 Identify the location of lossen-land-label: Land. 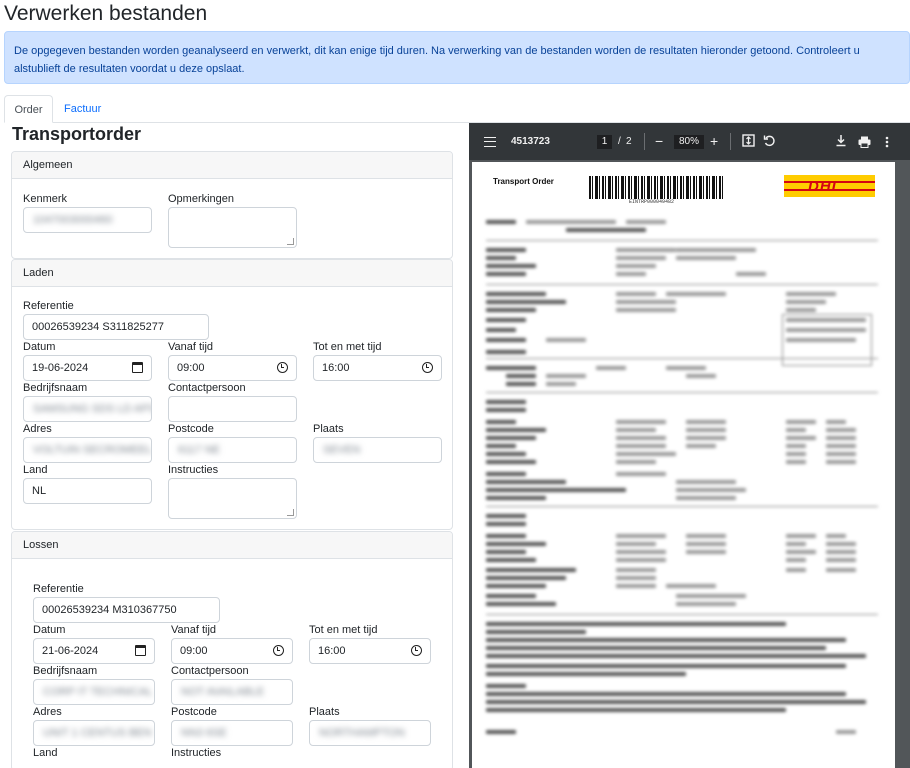
(45, 753).